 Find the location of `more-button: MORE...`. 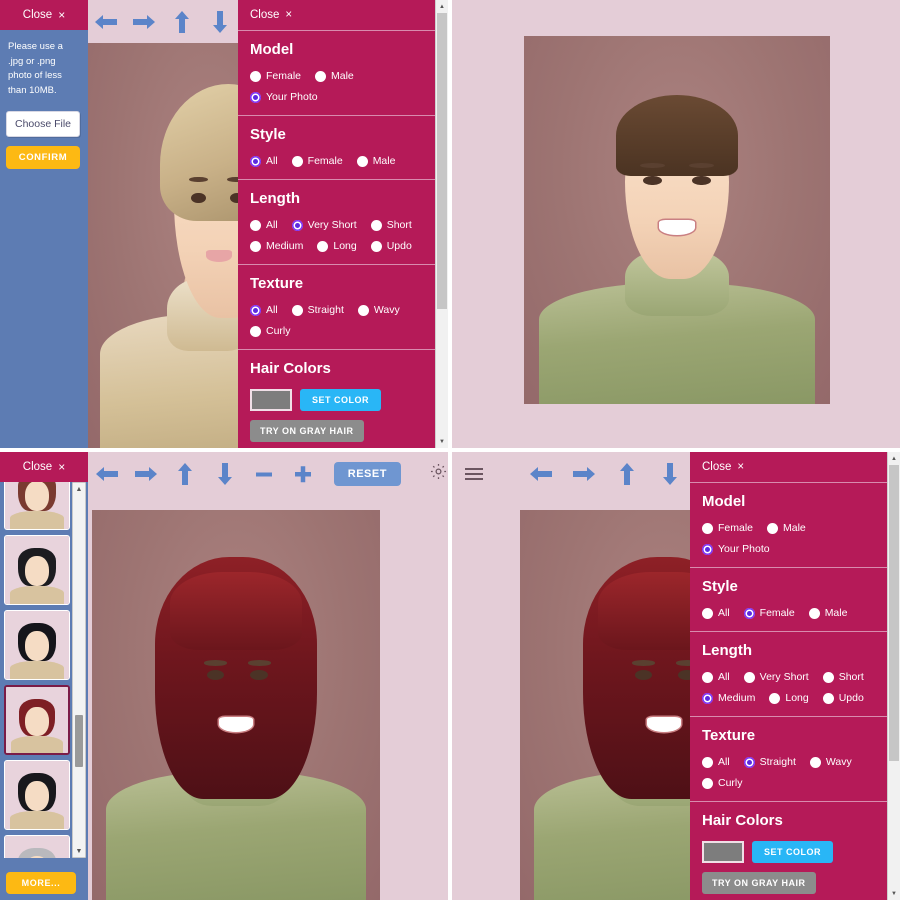

more-button: MORE... is located at coordinates (41, 883).